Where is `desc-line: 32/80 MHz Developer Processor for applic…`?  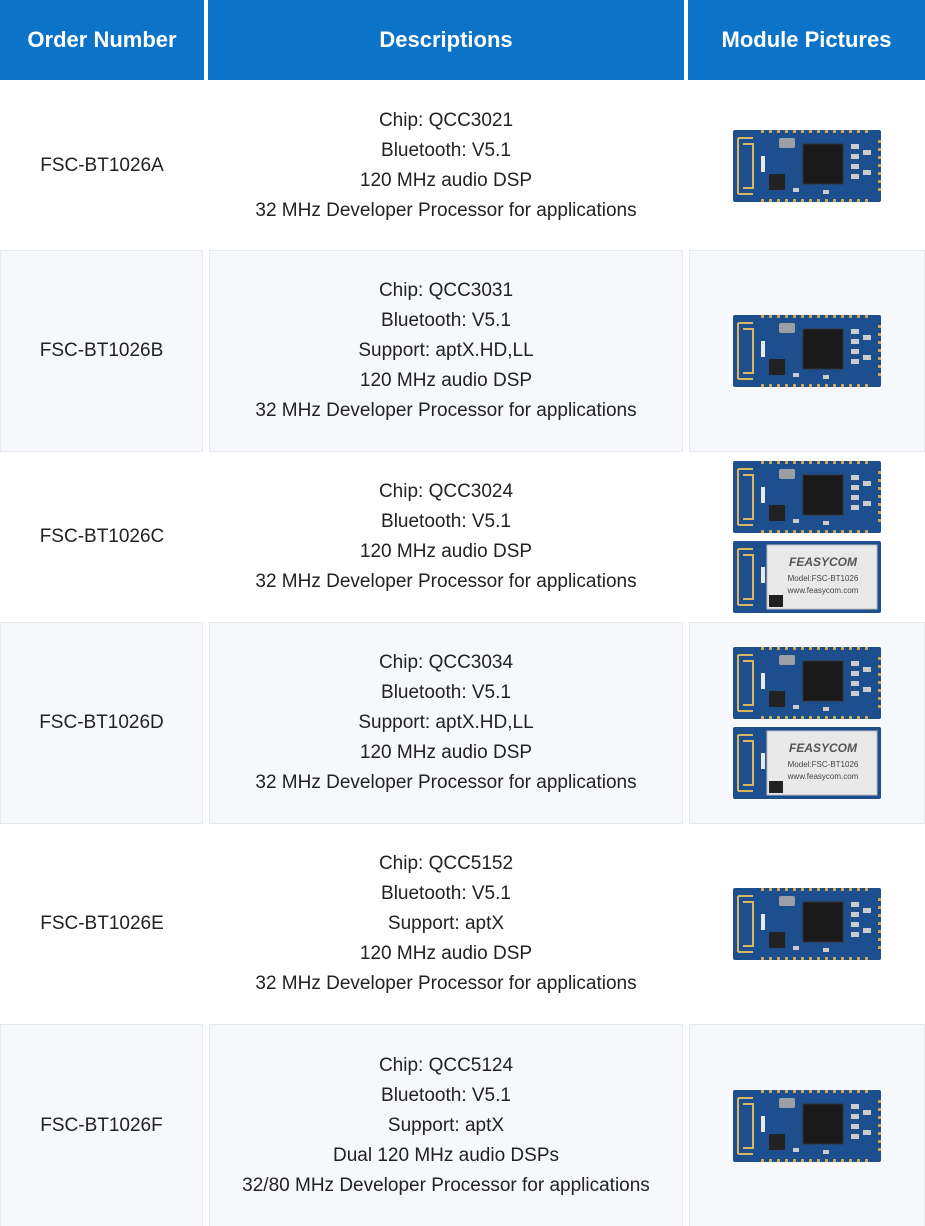
desc-line: 32/80 MHz Developer Processor for applic… is located at coordinates (446, 1185).